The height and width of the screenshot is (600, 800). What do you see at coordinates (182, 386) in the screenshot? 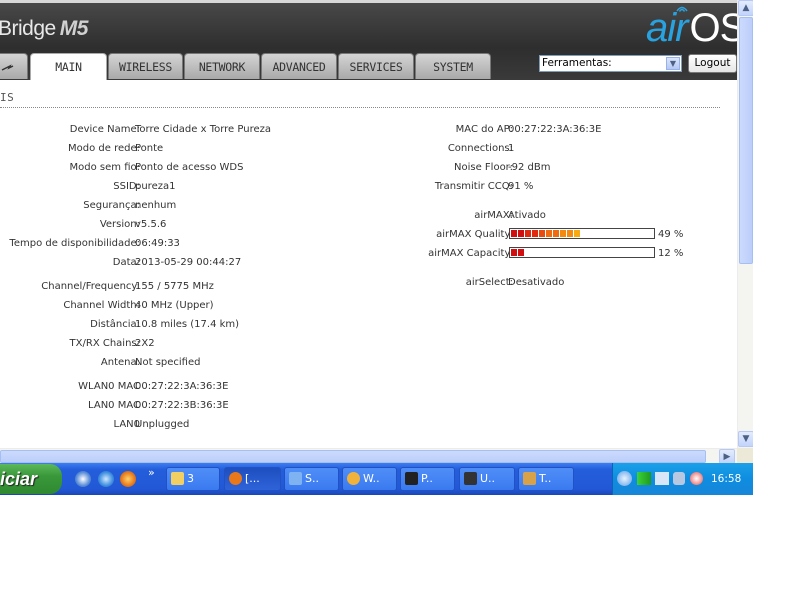
I see `wlan0-mac-value: 00:27:22:3A:36:3E` at bounding box center [182, 386].